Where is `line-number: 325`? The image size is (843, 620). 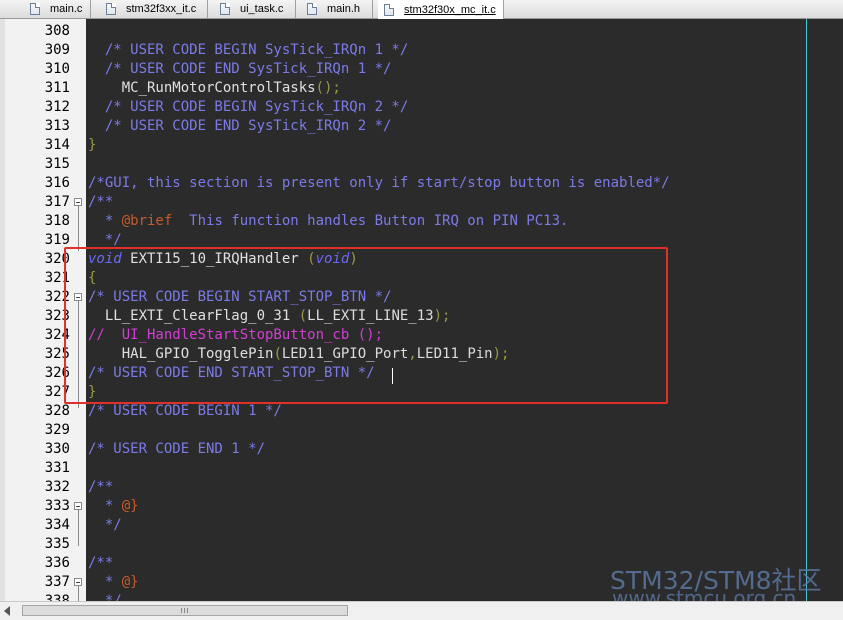
line-number: 325 is located at coordinates (57, 354).